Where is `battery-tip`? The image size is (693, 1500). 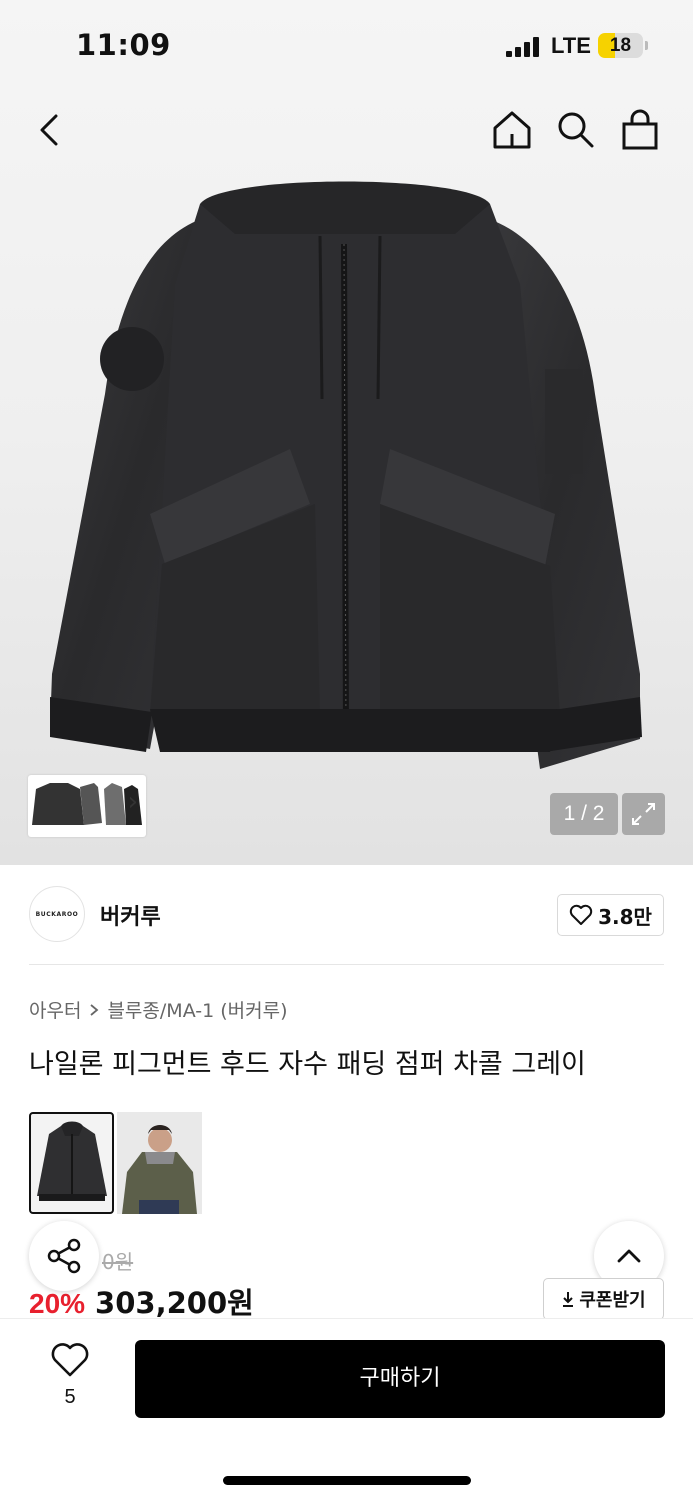 battery-tip is located at coordinates (646, 45).